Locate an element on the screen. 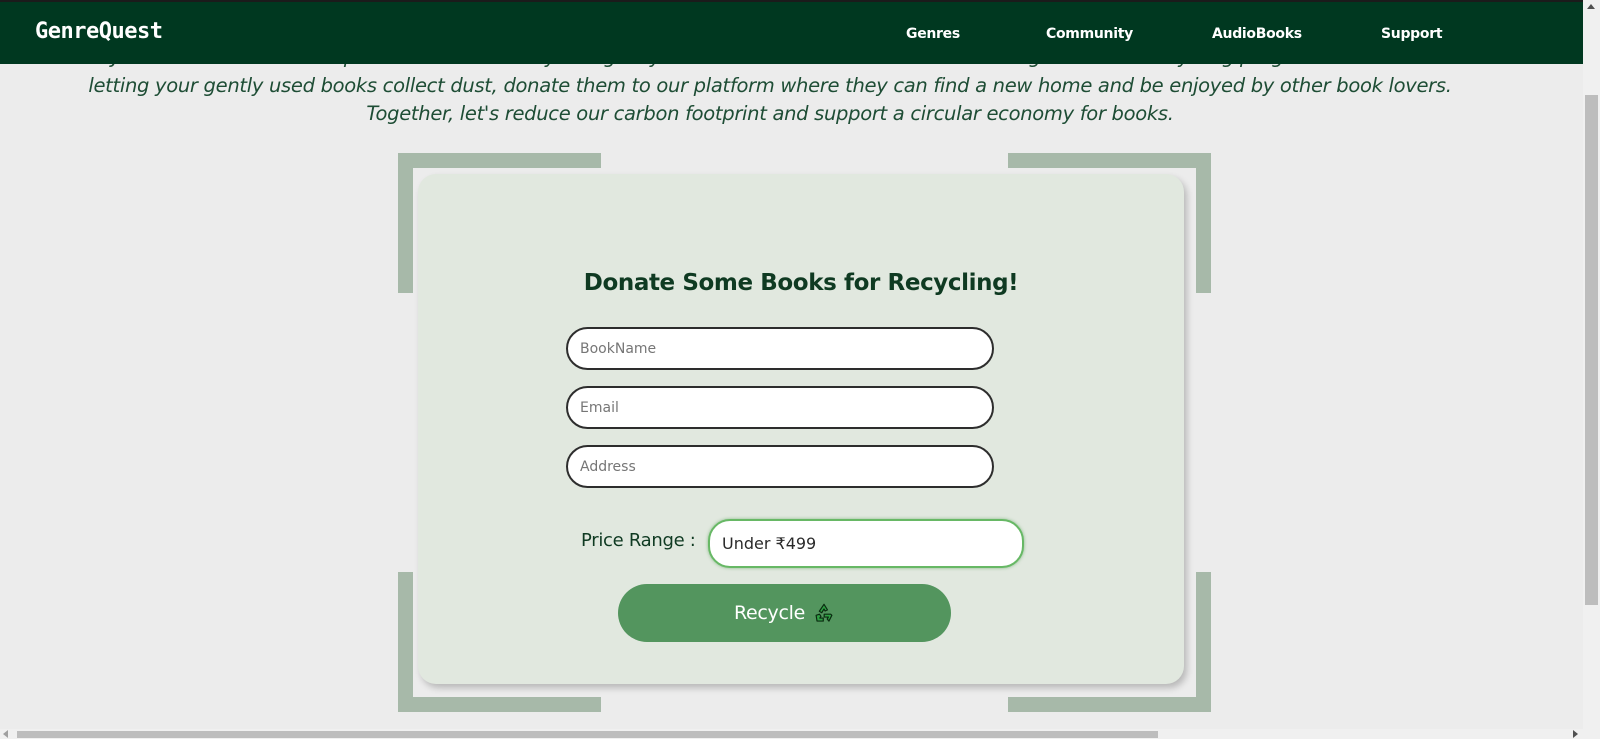 The width and height of the screenshot is (1600, 739). brand-logo: GenreQuest is located at coordinates (99, 31).